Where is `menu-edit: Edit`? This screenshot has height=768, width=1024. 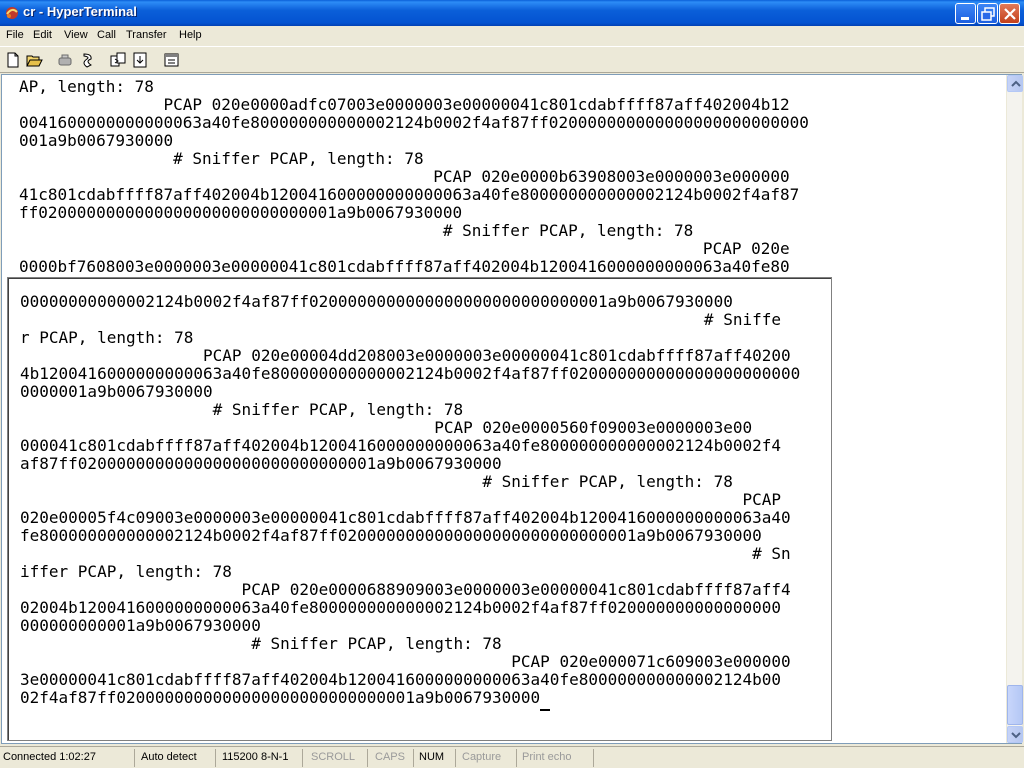 menu-edit: Edit is located at coordinates (42, 35).